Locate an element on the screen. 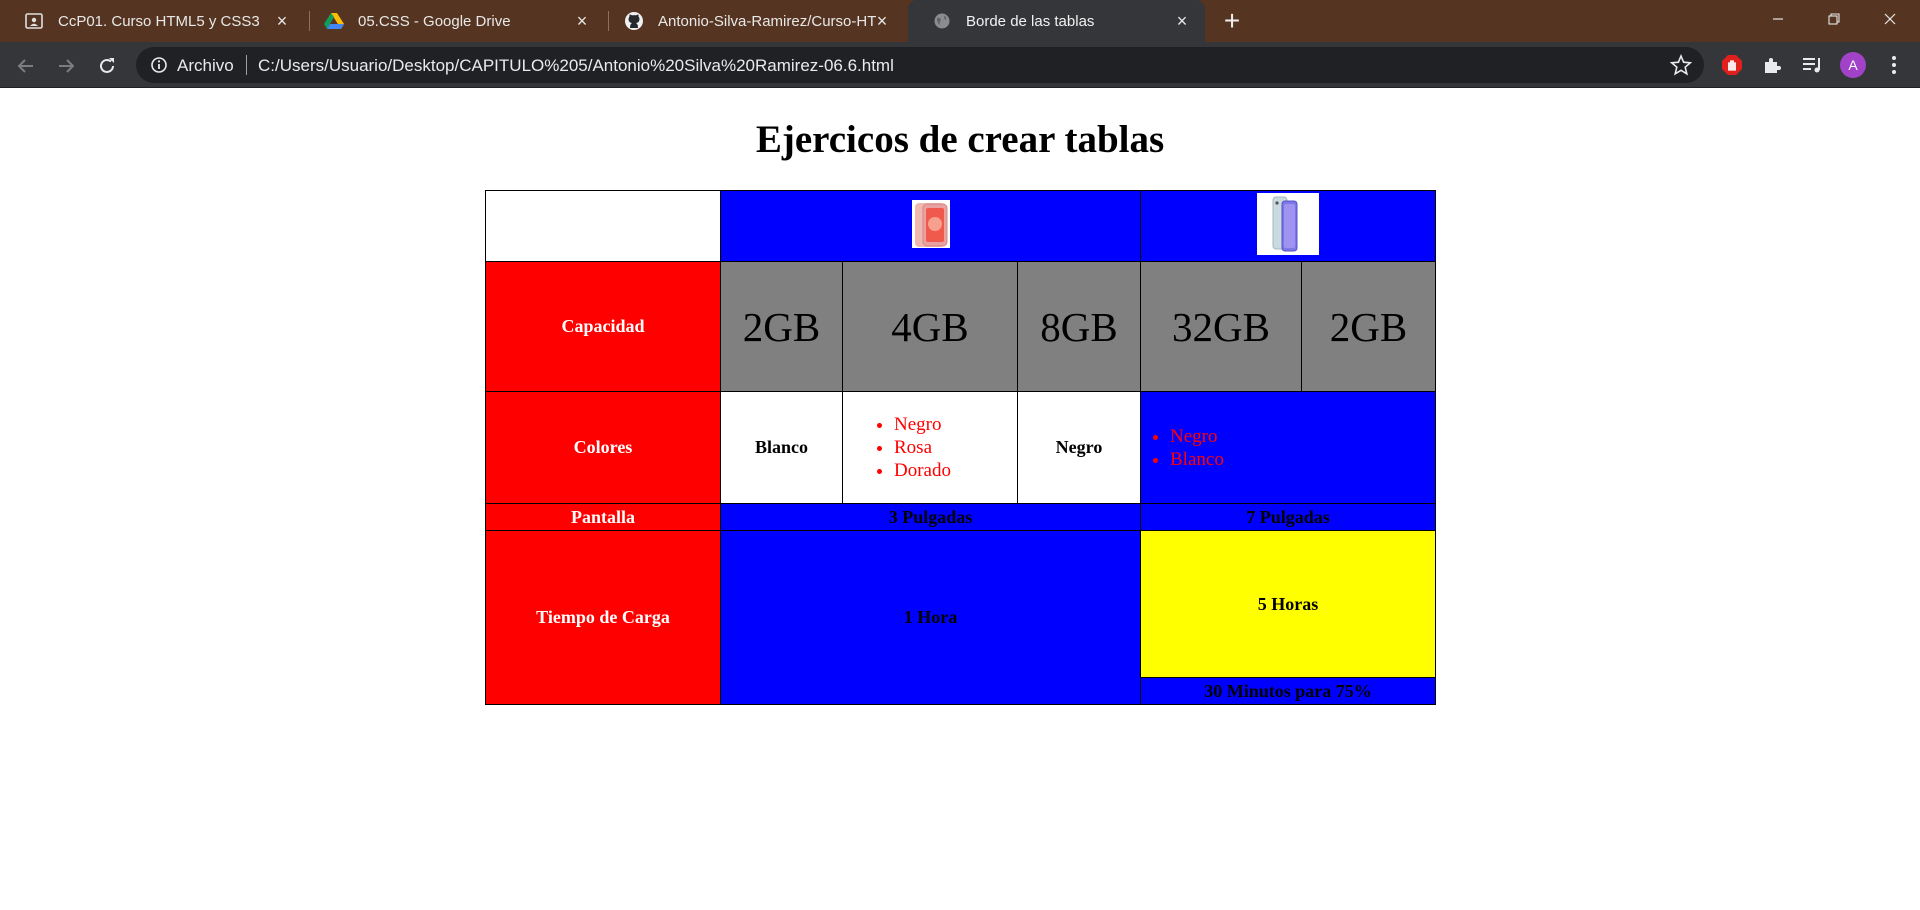 The image size is (1920, 910). table-row-pantalla: Pantalla 3 Pulgadas 7 Pulgadas is located at coordinates (960, 517).